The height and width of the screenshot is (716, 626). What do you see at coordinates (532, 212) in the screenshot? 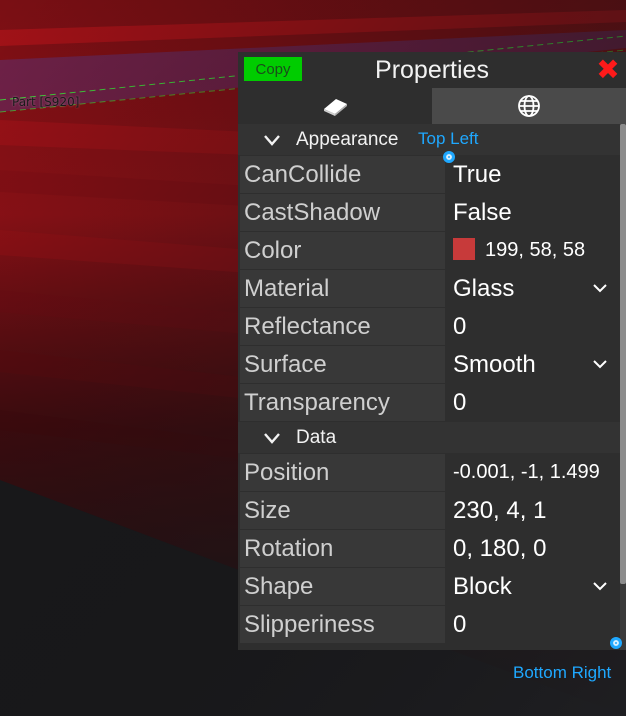
I see `property-value: False` at bounding box center [532, 212].